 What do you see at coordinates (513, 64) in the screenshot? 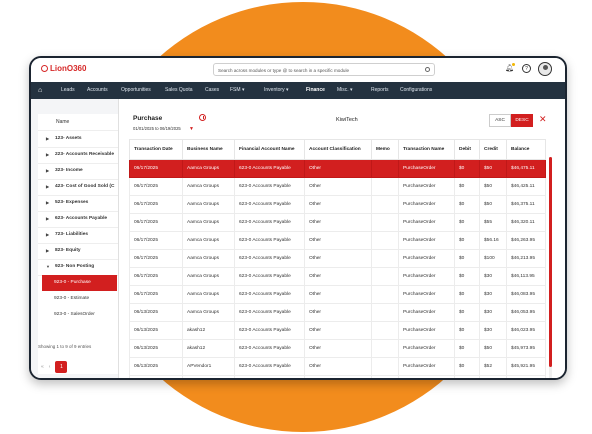
I see `notification-dot` at bounding box center [513, 64].